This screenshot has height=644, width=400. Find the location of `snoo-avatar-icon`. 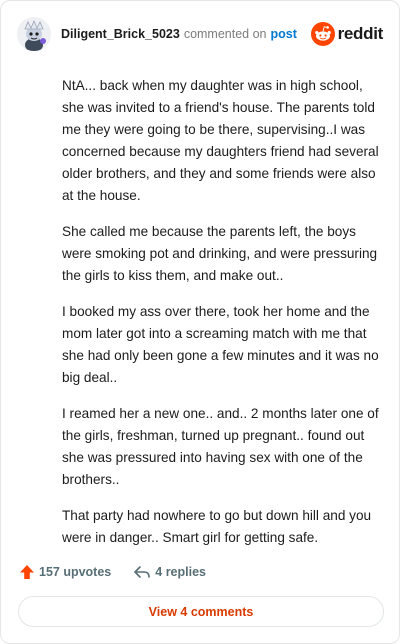

snoo-avatar-icon is located at coordinates (34, 34).